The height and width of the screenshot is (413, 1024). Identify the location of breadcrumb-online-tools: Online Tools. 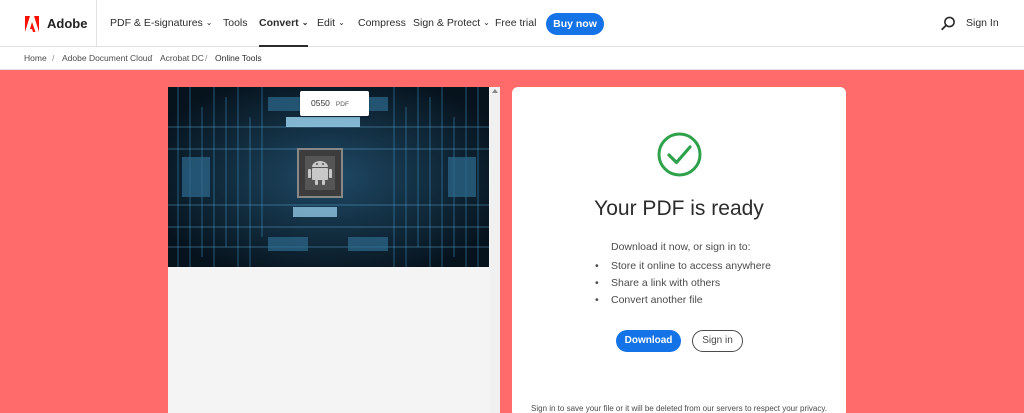
(238, 58).